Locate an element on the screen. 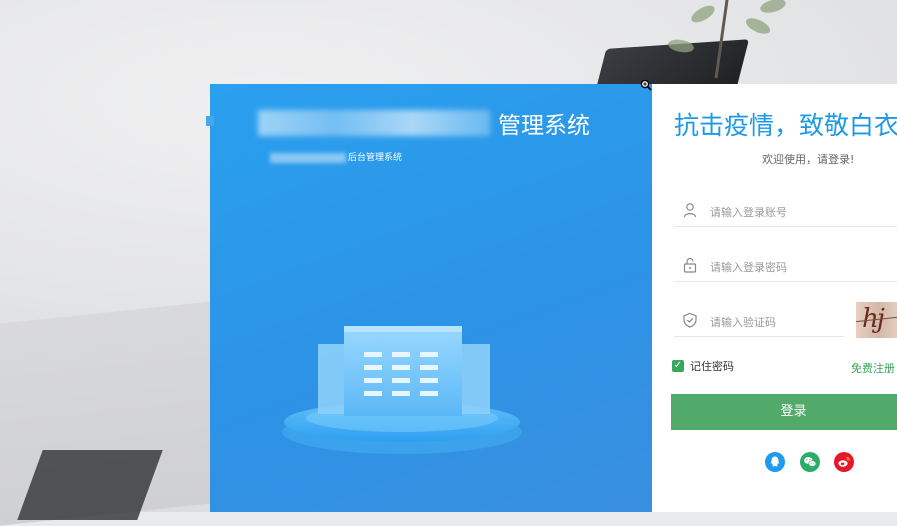  zoom-cursor-icon is located at coordinates (646, 85).